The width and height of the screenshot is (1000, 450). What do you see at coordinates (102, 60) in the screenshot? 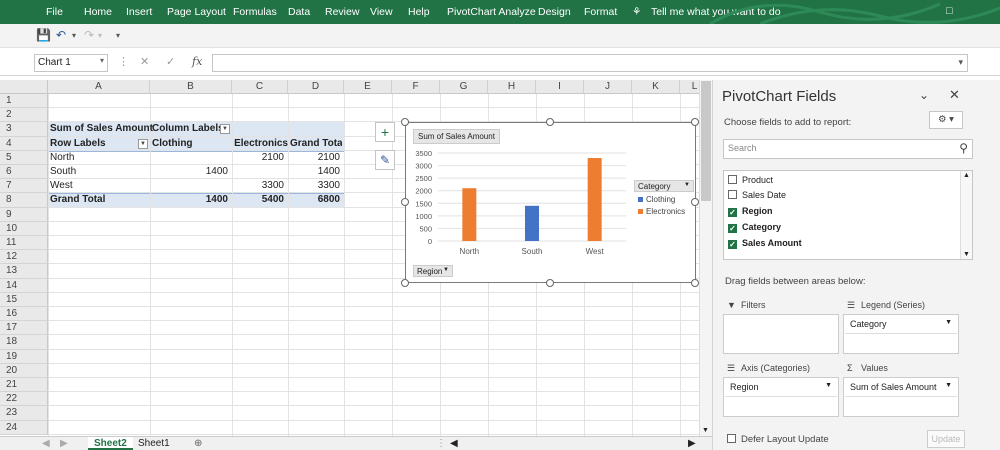
I see `chevron-down-icon: ▾` at bounding box center [102, 60].